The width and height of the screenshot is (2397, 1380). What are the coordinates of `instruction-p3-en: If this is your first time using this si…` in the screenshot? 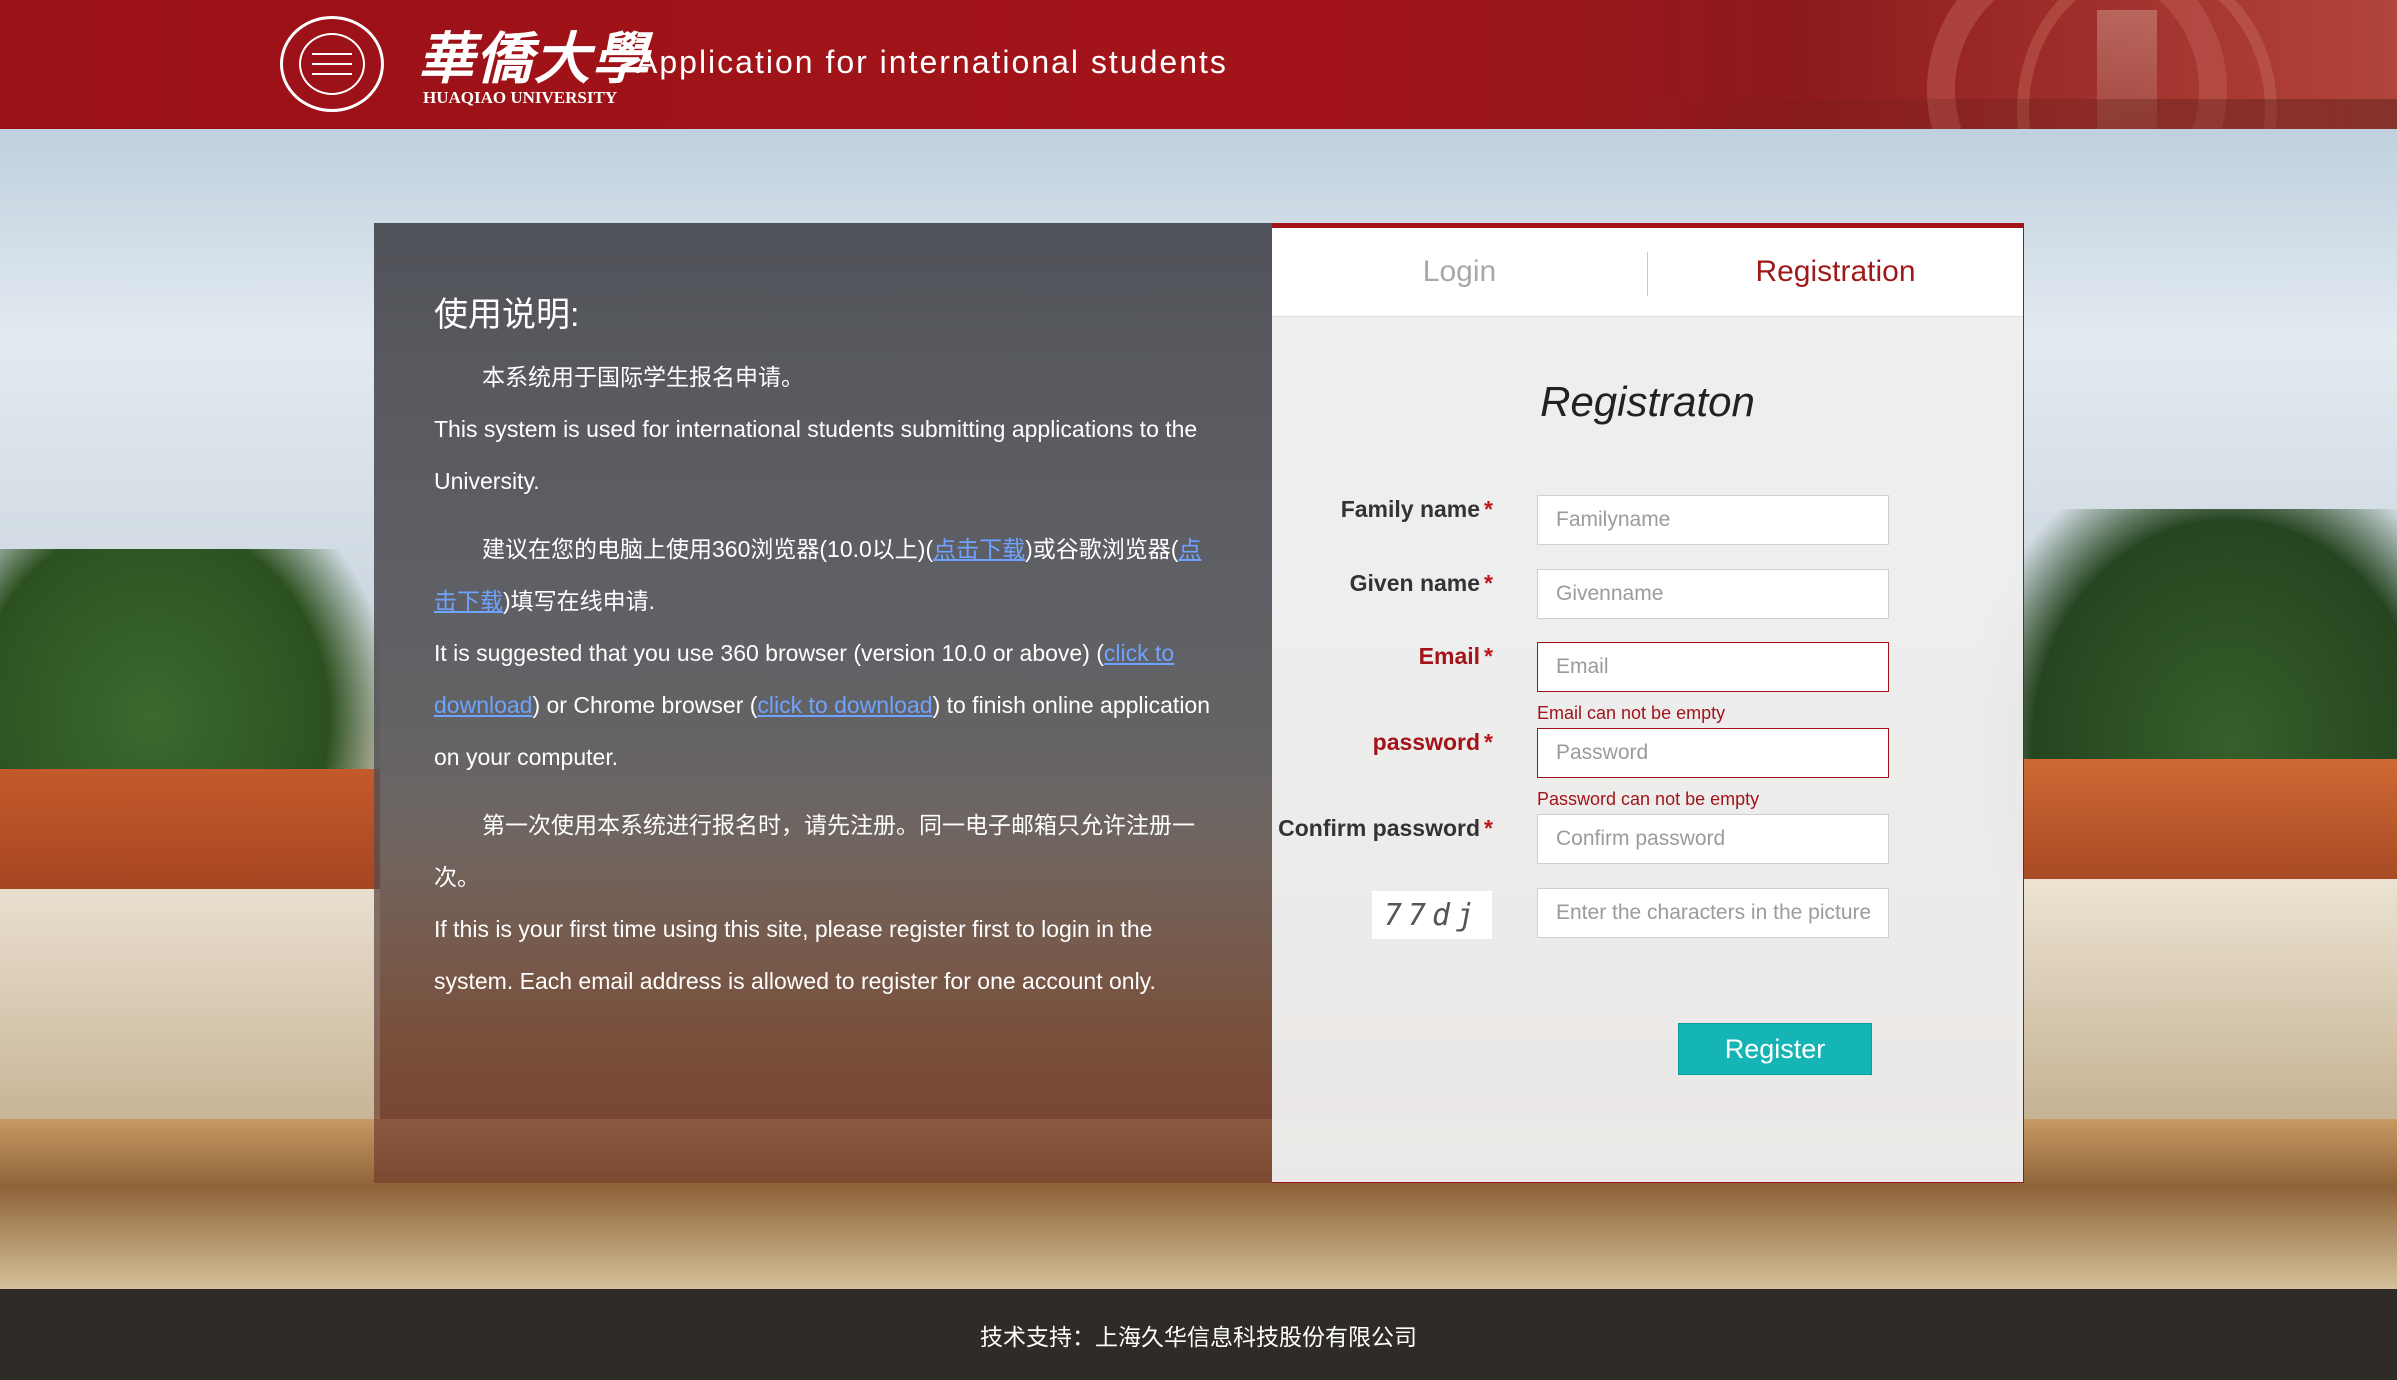 It's located at (795, 955).